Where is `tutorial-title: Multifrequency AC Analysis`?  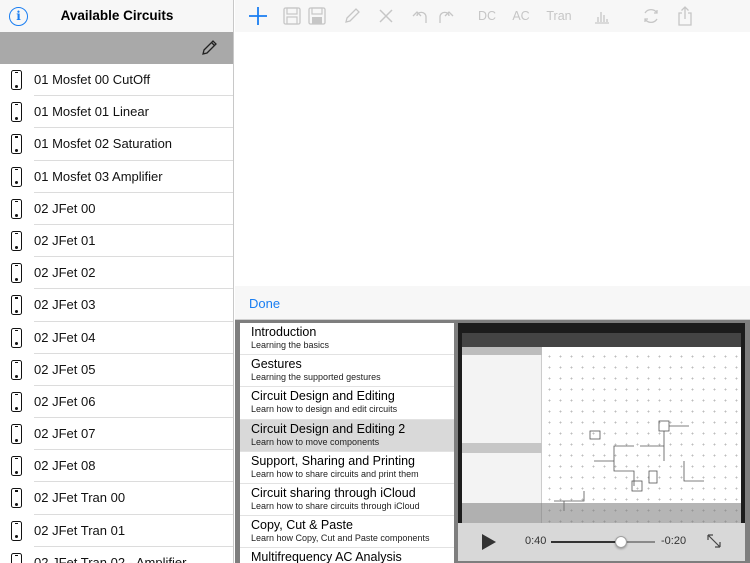
tutorial-title: Multifrequency AC Analysis is located at coordinates (326, 556).